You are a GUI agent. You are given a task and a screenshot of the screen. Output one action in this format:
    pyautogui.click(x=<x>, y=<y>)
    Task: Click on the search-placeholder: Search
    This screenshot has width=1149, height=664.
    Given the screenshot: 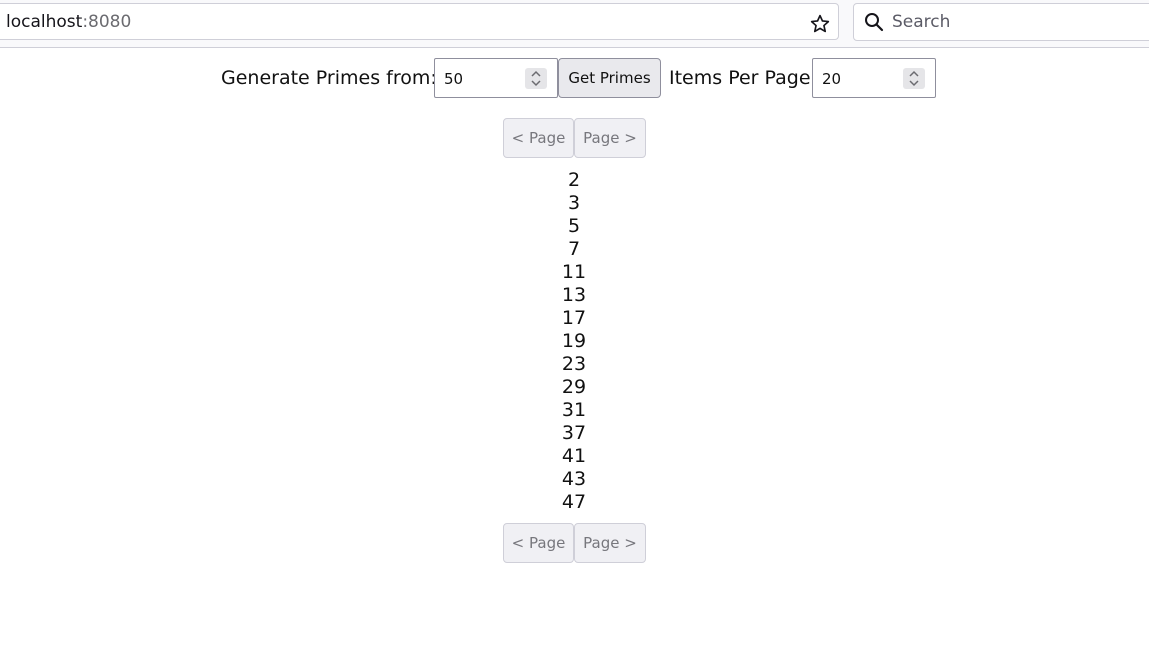 What is the action you would take?
    pyautogui.click(x=921, y=22)
    